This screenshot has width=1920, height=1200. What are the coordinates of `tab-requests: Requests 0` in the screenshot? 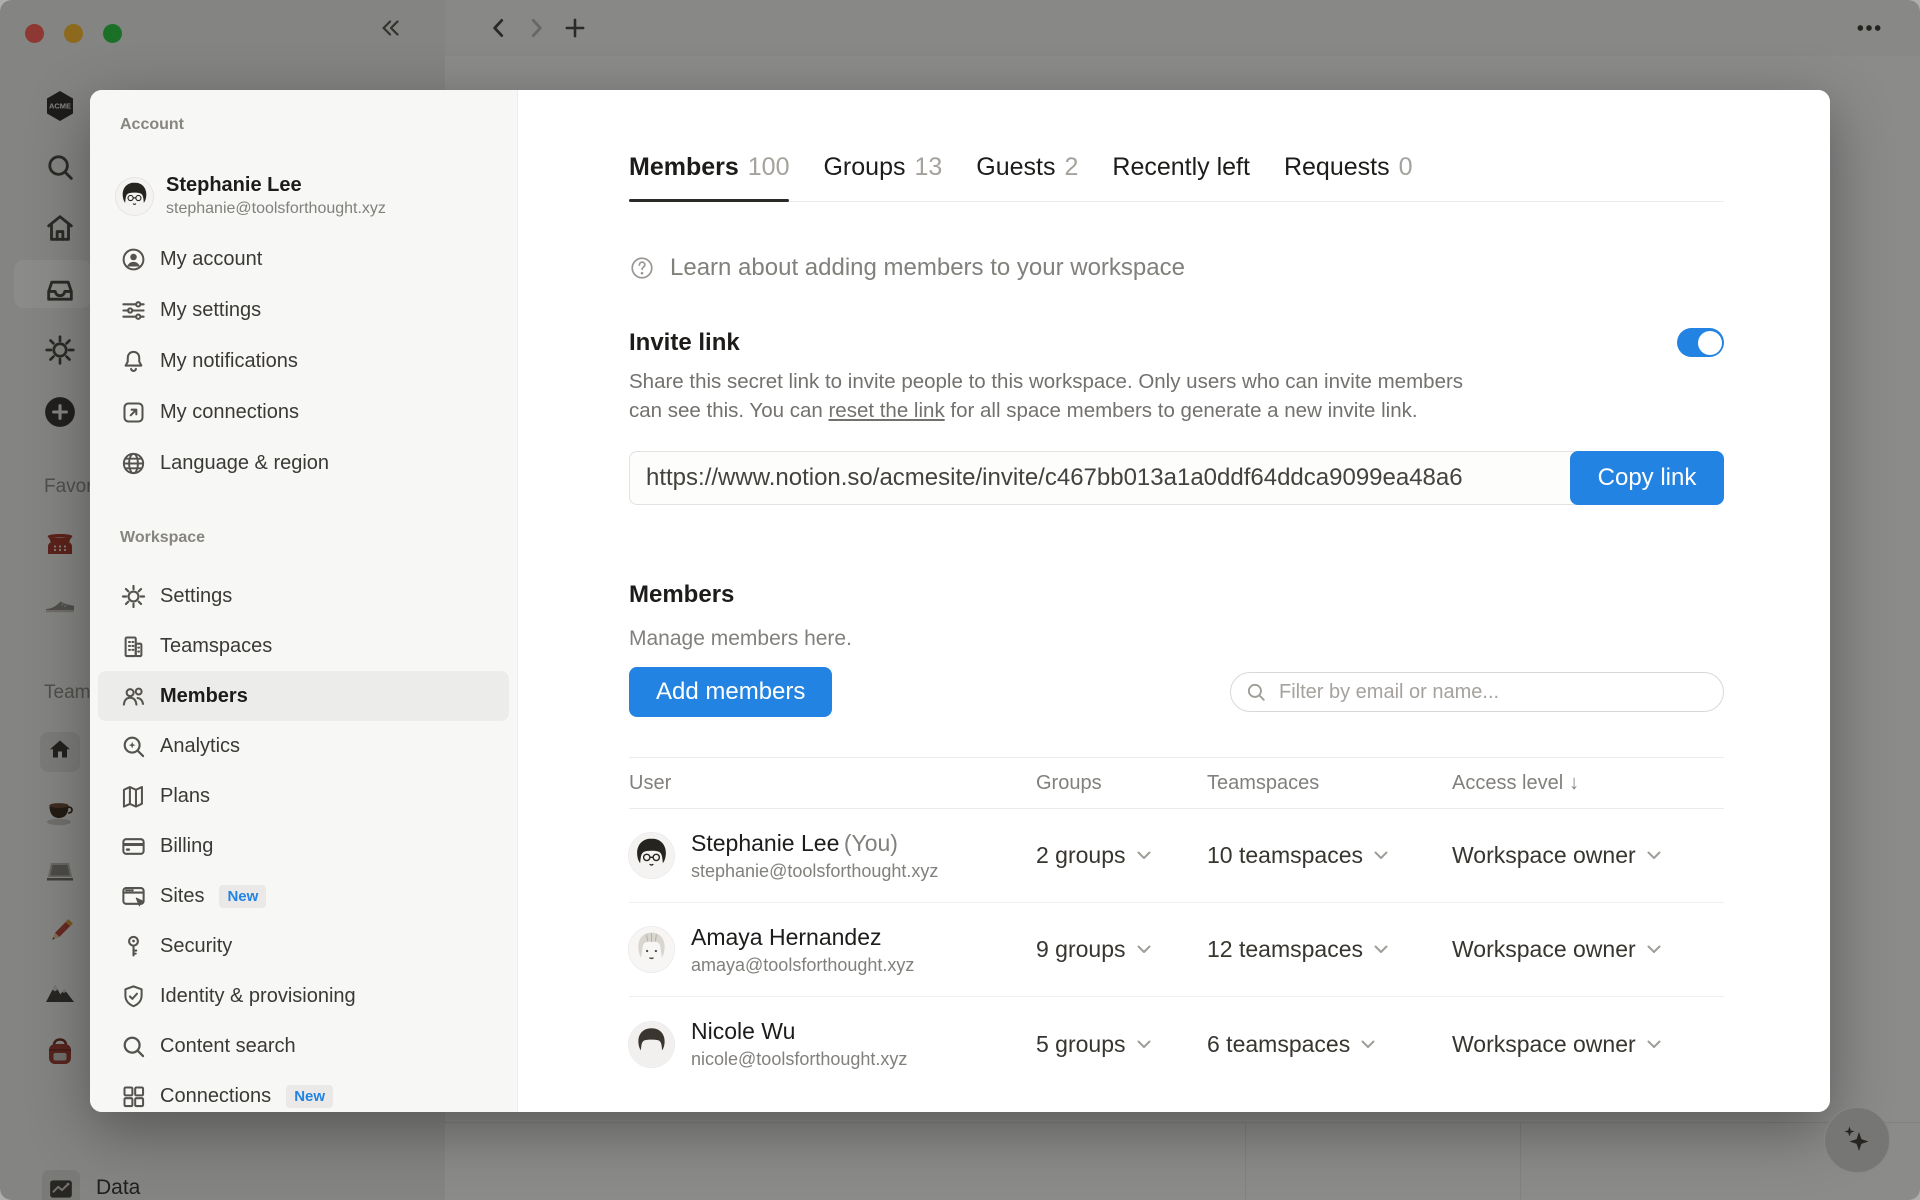 It's located at (1348, 177).